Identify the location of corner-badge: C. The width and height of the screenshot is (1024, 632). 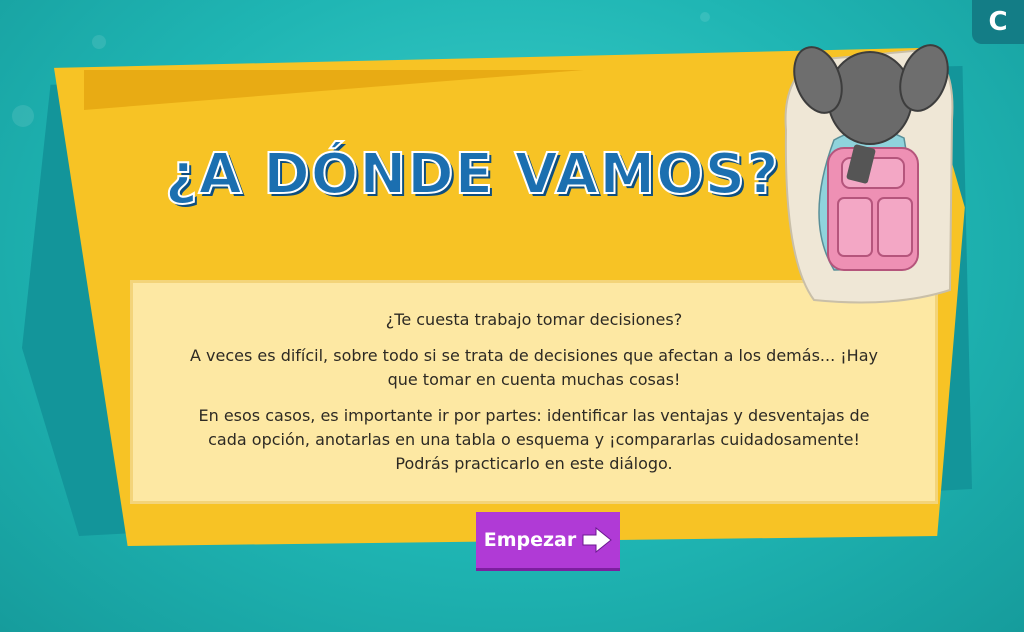
(998, 22).